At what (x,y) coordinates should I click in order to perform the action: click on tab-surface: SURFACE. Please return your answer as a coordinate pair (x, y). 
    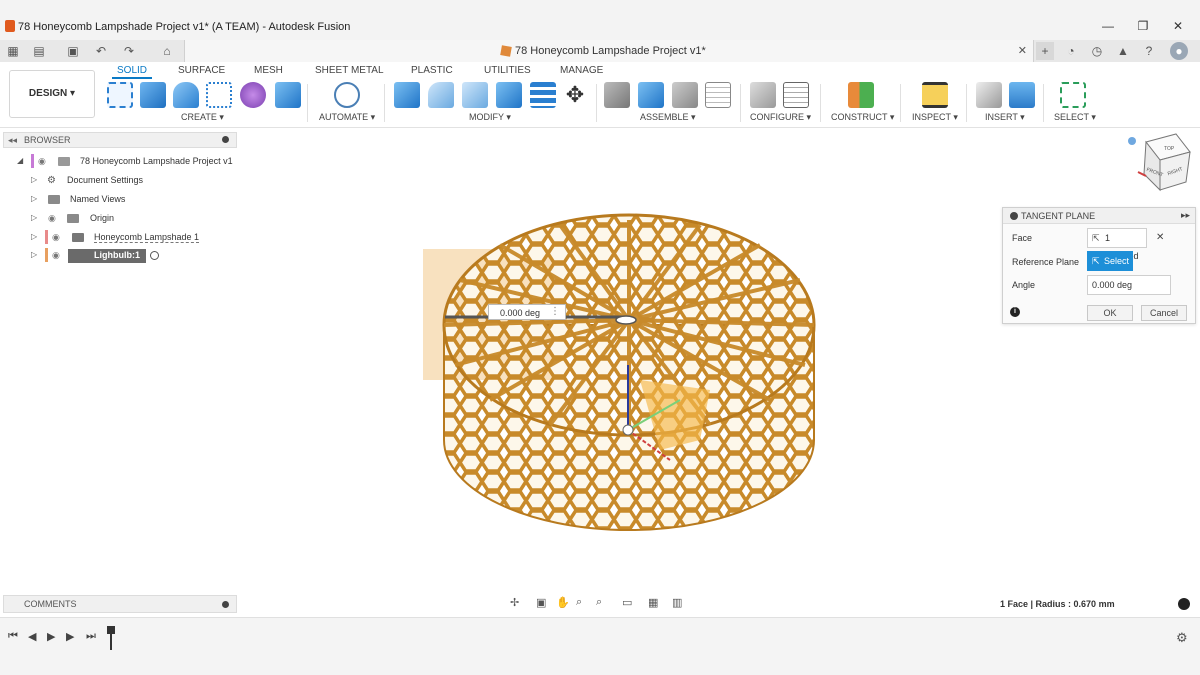
    Looking at the image, I should click on (201, 70).